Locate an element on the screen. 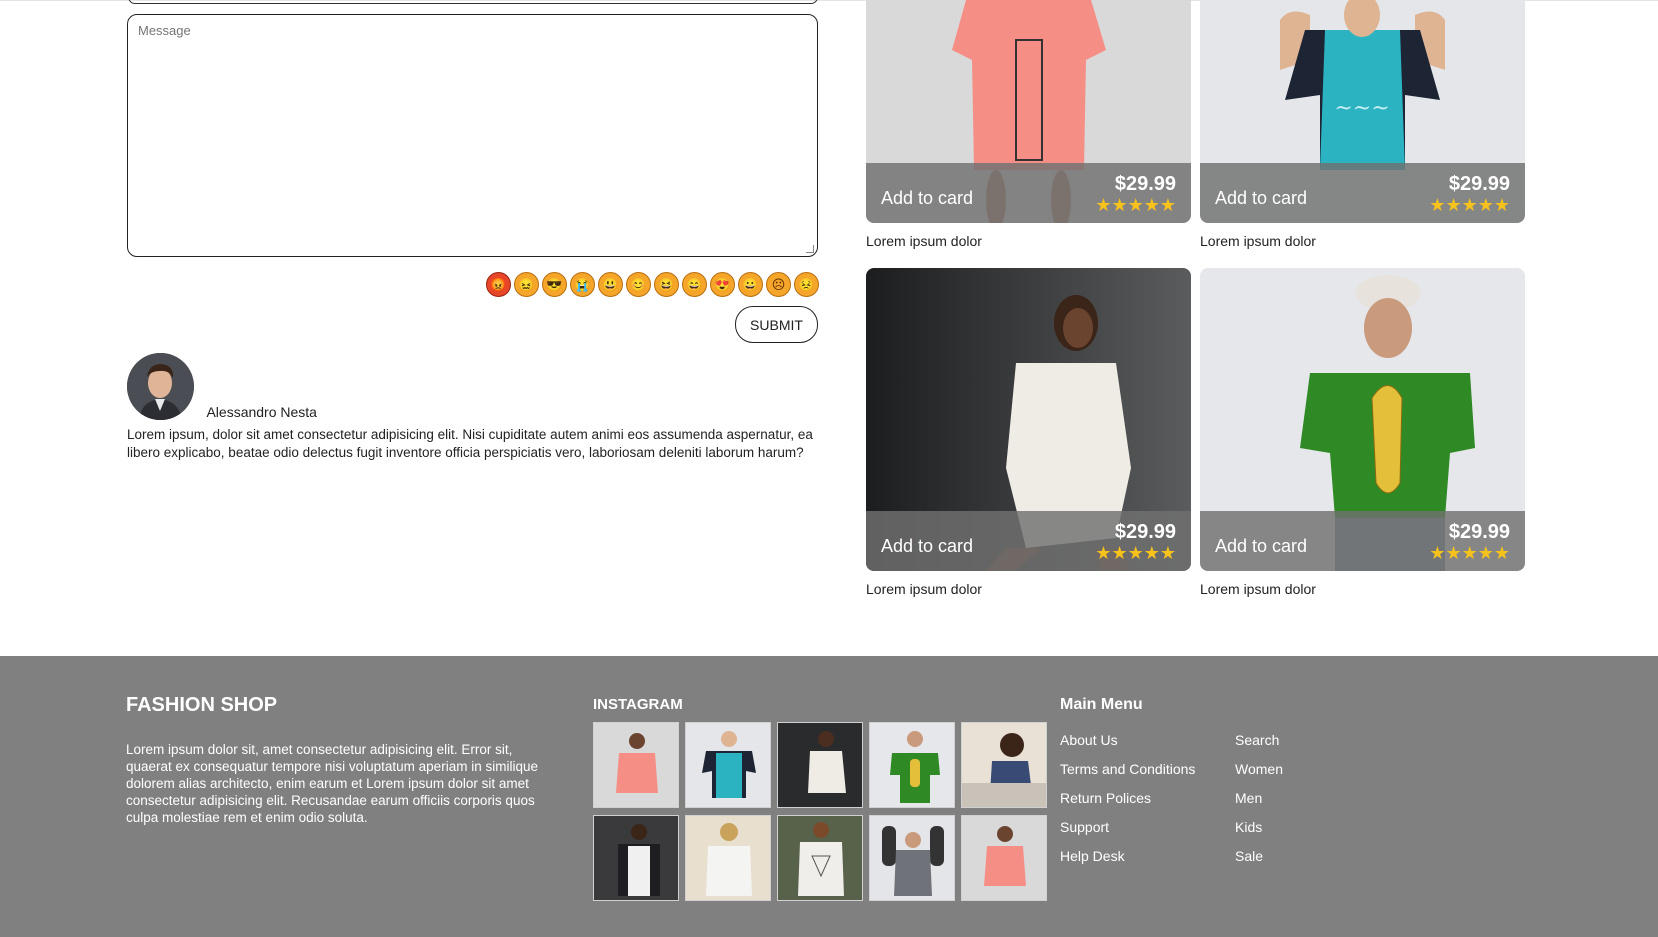 Image resolution: width=1658 pixels, height=937 pixels. menu-link-women: Women is located at coordinates (1259, 769).